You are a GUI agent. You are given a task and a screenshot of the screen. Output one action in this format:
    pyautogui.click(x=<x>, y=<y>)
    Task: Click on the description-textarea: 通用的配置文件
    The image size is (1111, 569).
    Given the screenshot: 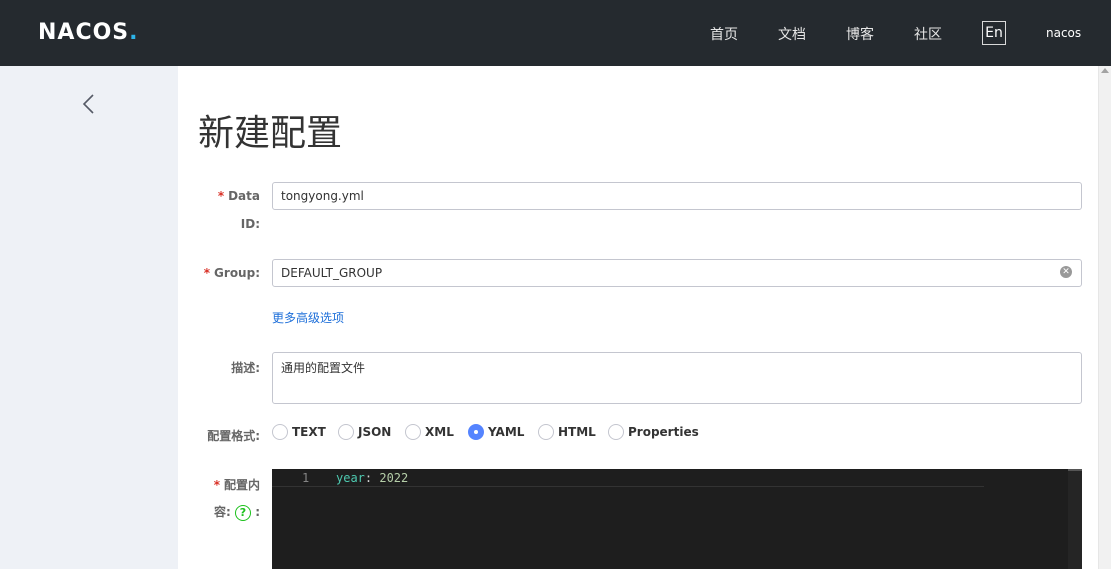 What is the action you would take?
    pyautogui.click(x=677, y=378)
    